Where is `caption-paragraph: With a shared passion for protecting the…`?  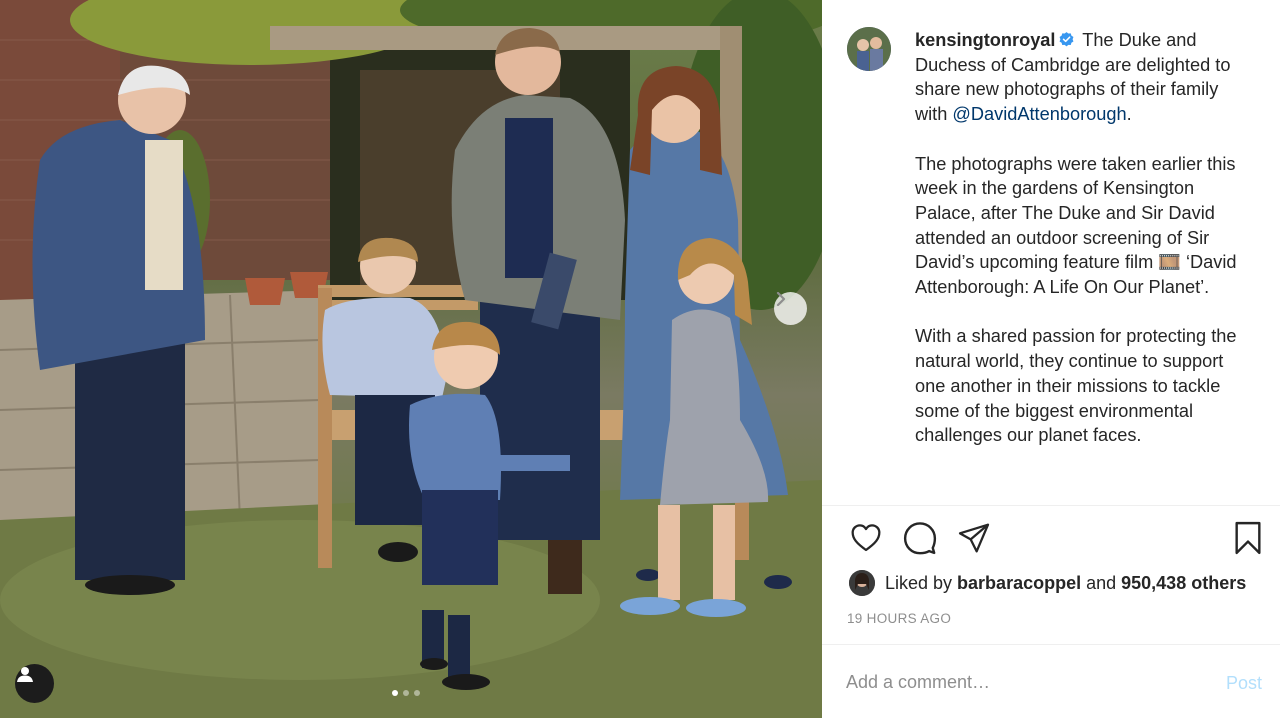 caption-paragraph: With a shared passion for protecting the… is located at coordinates (1078, 386).